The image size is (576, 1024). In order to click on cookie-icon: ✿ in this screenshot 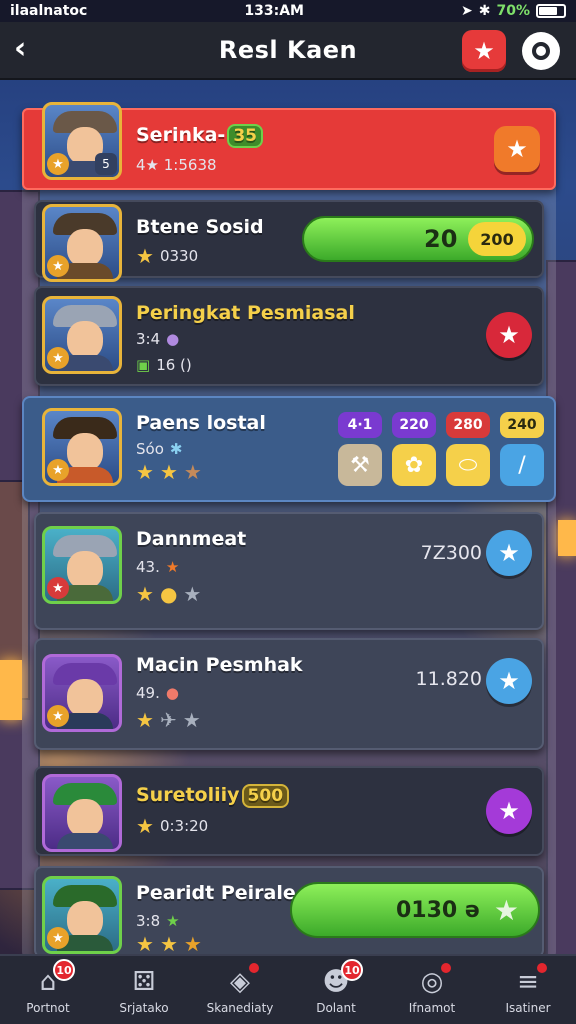, I will do `click(414, 465)`.